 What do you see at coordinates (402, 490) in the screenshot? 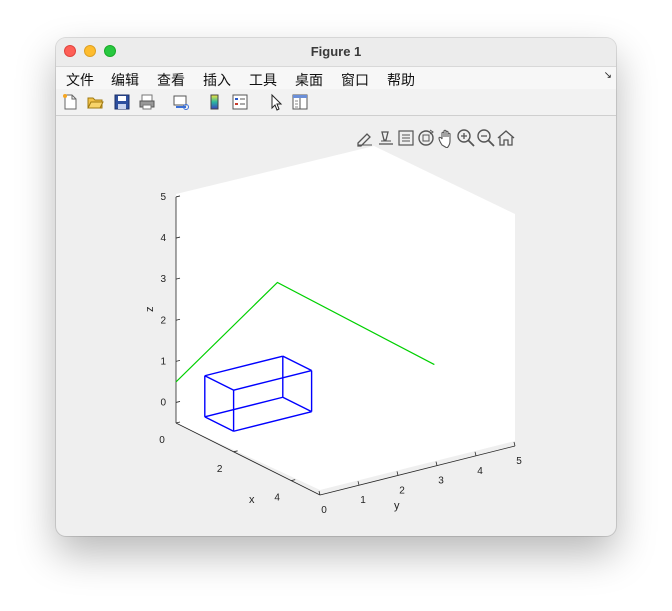
I see `y-tick-label: 2` at bounding box center [402, 490].